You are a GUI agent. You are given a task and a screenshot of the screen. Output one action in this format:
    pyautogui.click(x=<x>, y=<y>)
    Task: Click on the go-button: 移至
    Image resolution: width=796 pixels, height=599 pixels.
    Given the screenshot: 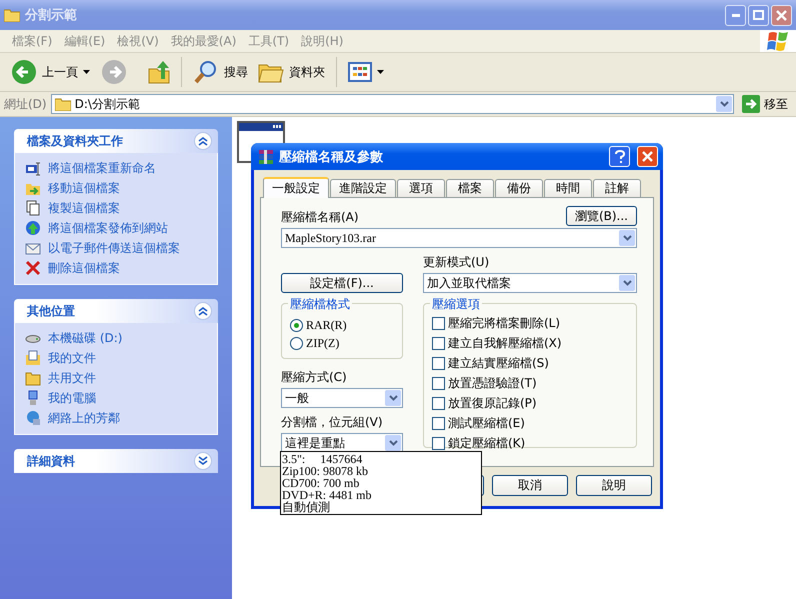 What is the action you would take?
    pyautogui.click(x=765, y=104)
    